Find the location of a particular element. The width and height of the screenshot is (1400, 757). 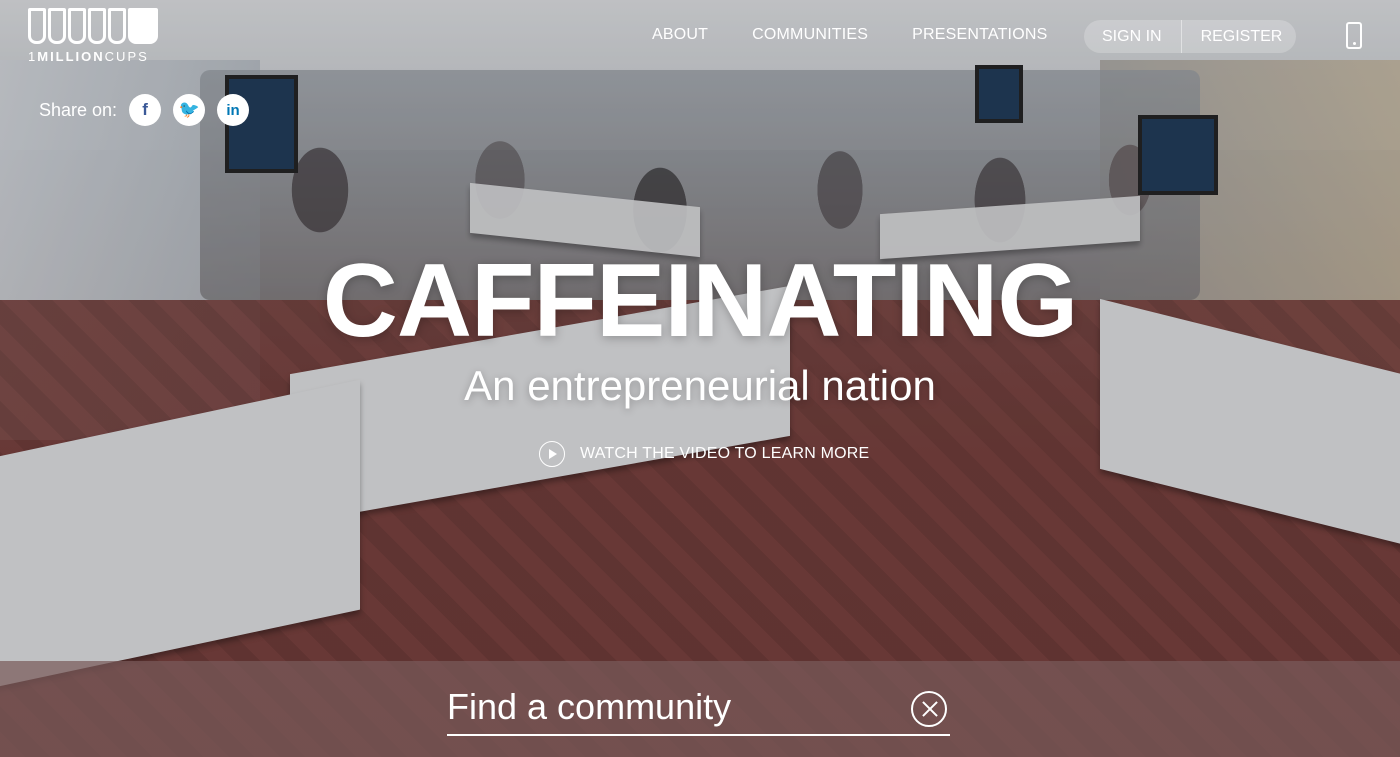

mobile-phone-icon is located at coordinates (1354, 35).